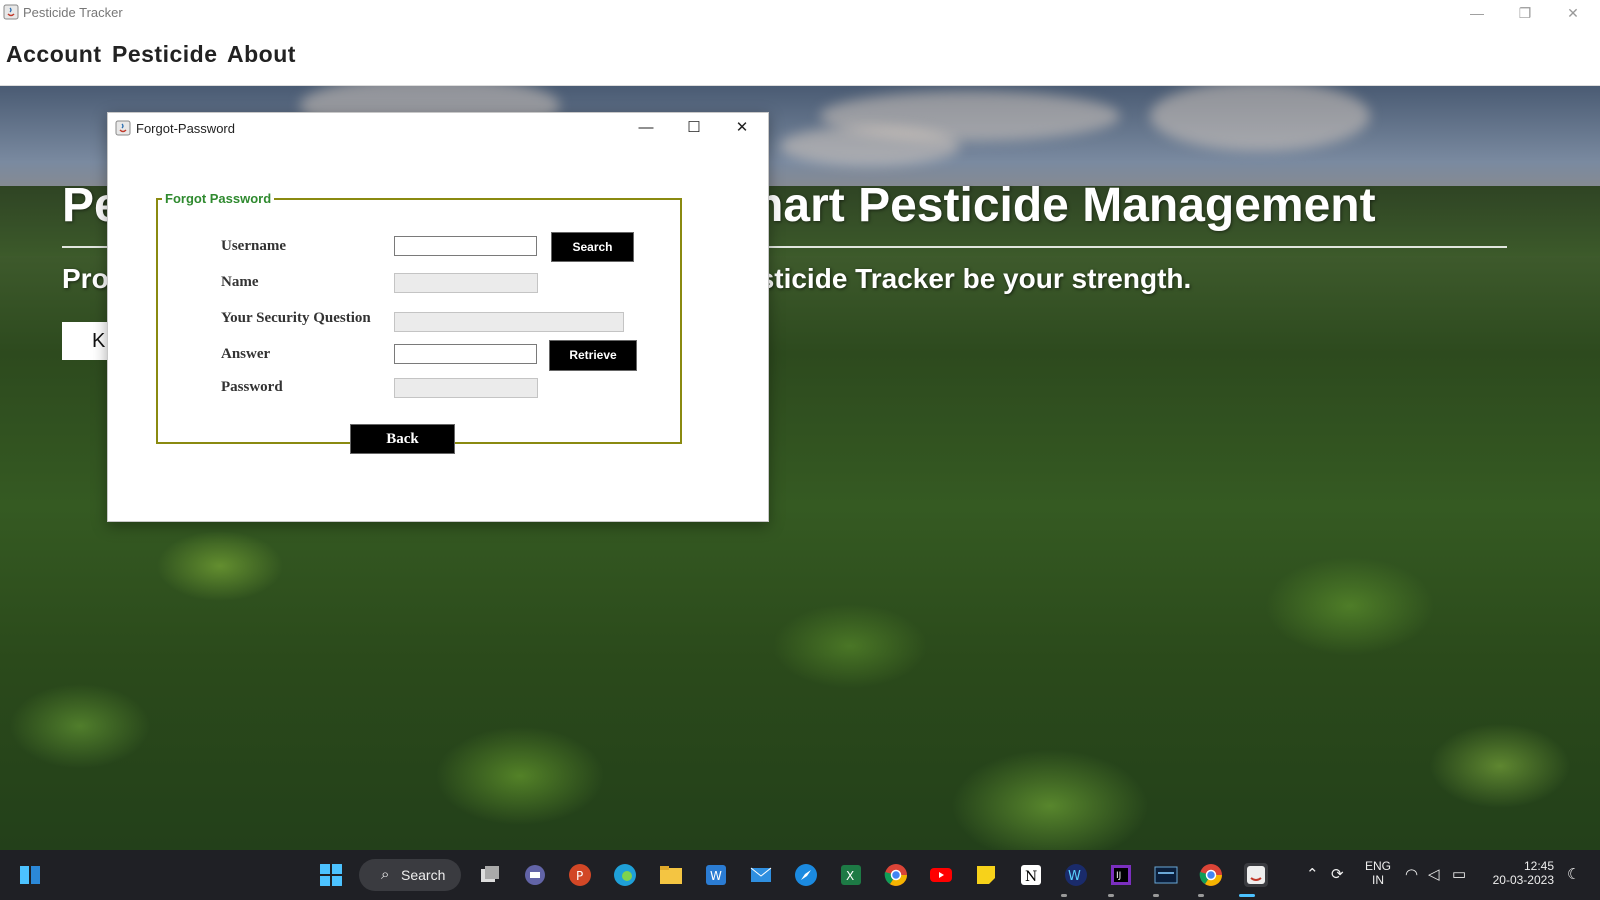 This screenshot has height=900, width=1600. I want to click on widgets-icon, so click(30, 875).